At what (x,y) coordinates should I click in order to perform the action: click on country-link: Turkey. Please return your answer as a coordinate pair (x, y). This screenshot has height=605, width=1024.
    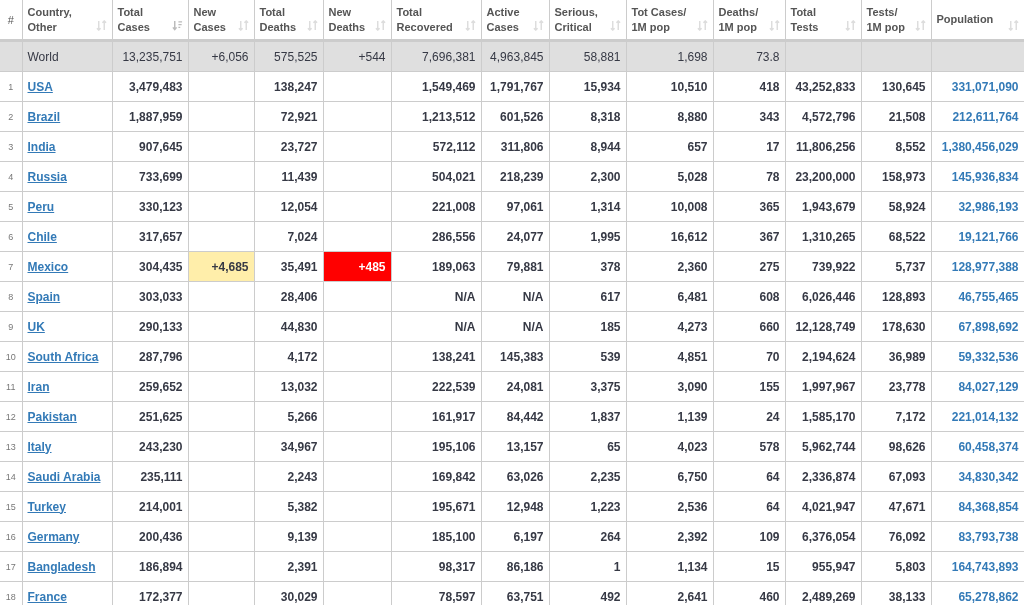
    Looking at the image, I should click on (46, 506).